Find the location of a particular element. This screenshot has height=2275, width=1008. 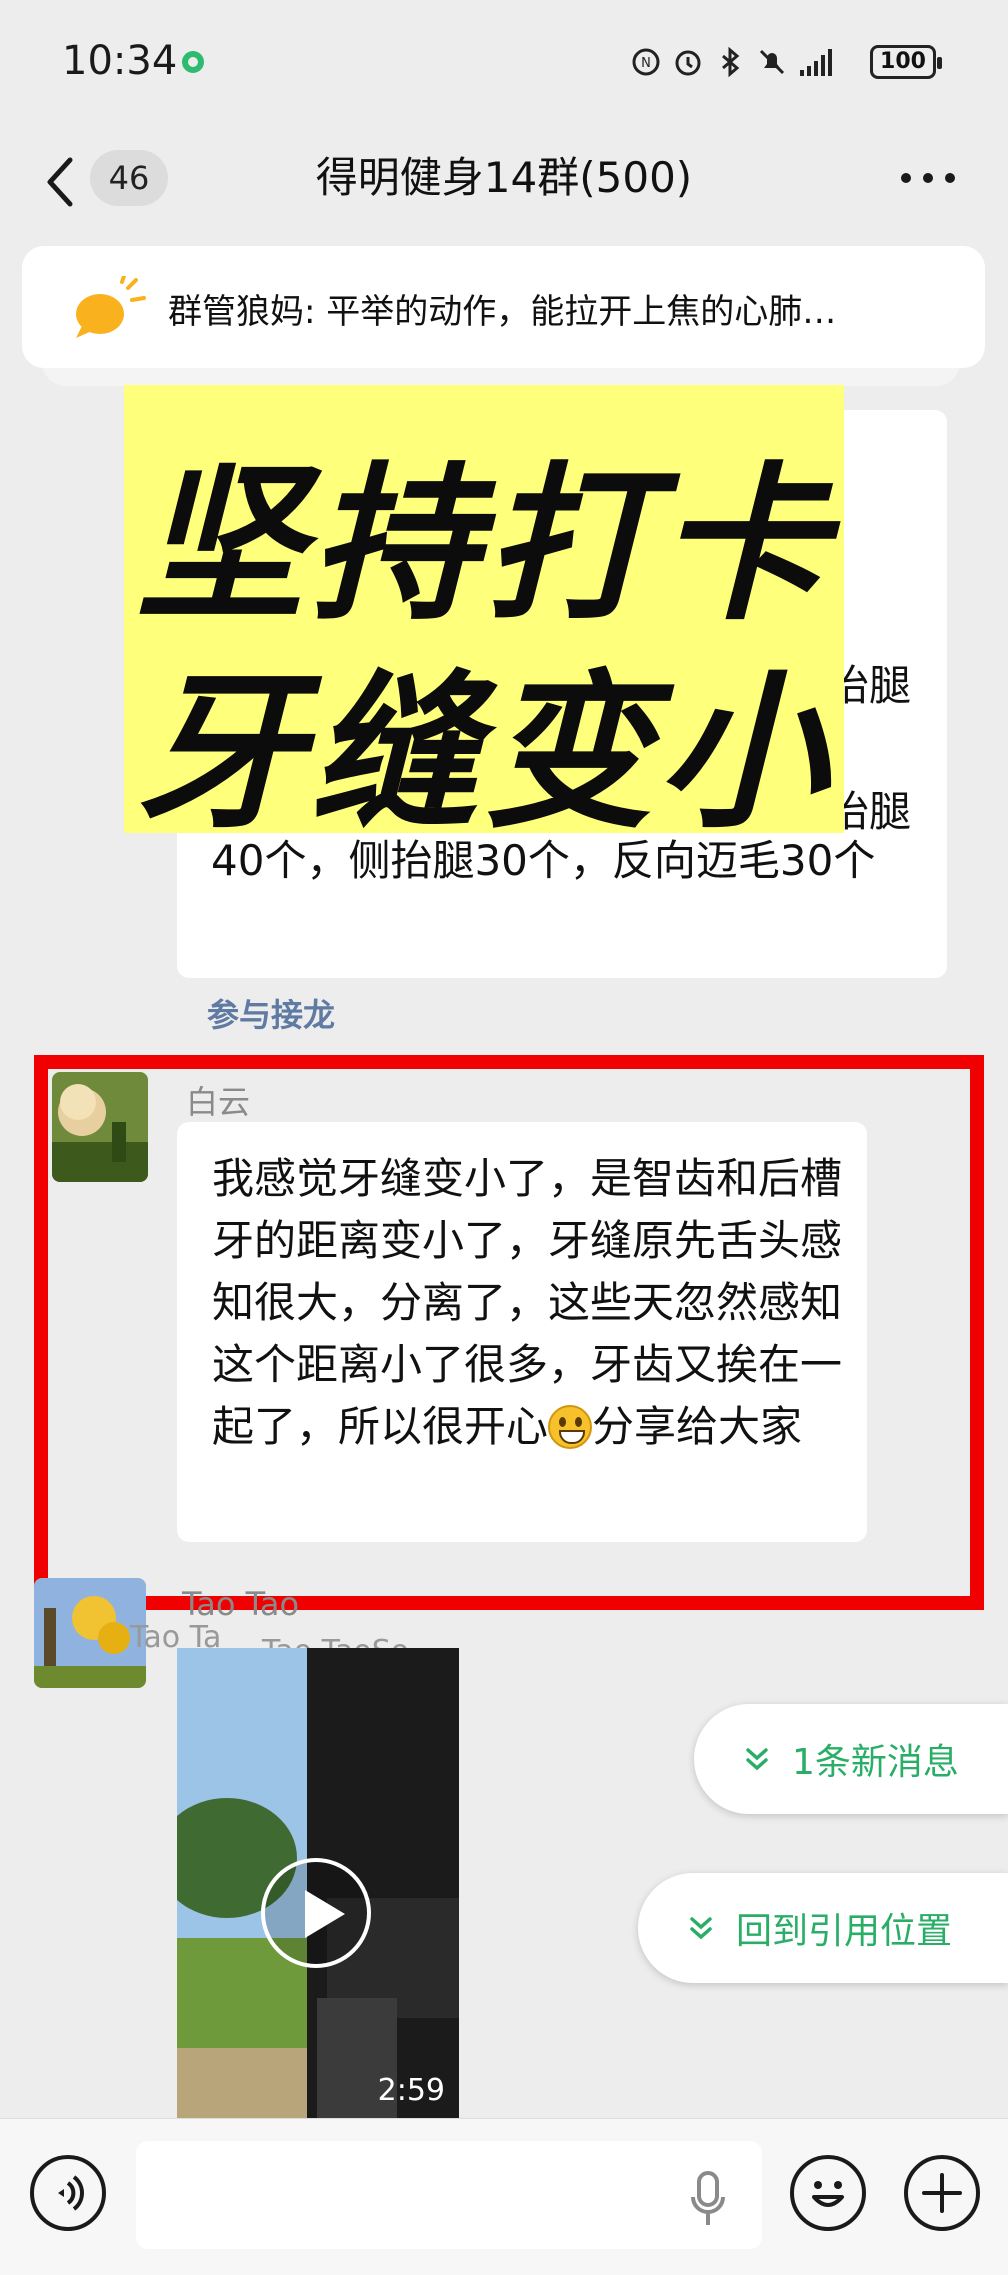

join-relay-link: 参与接龙 is located at coordinates (271, 1013).